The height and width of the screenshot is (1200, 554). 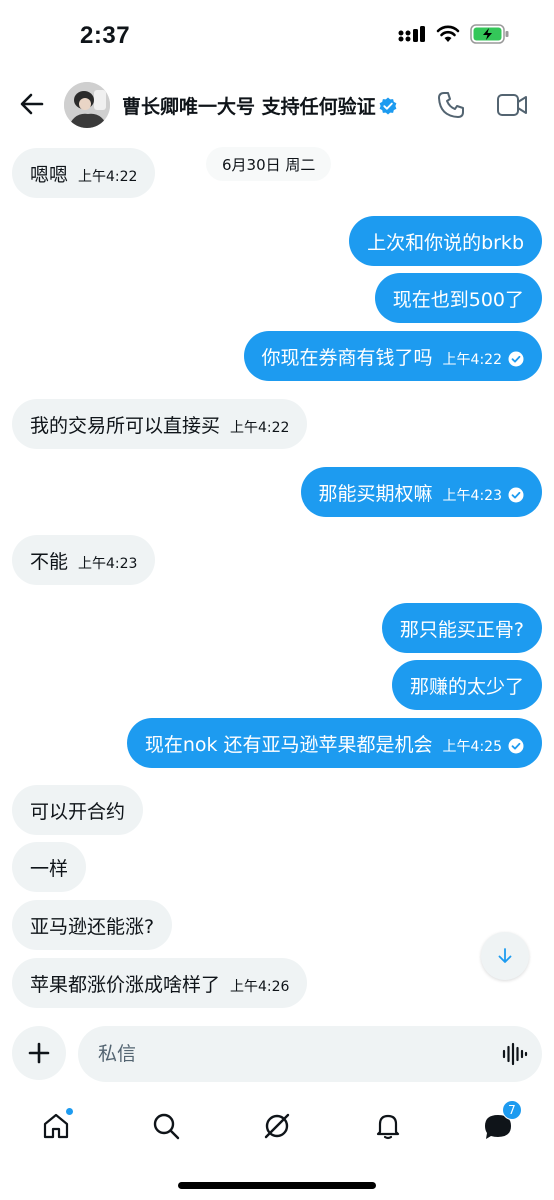 I want to click on nav-search, so click(x=166, y=1126).